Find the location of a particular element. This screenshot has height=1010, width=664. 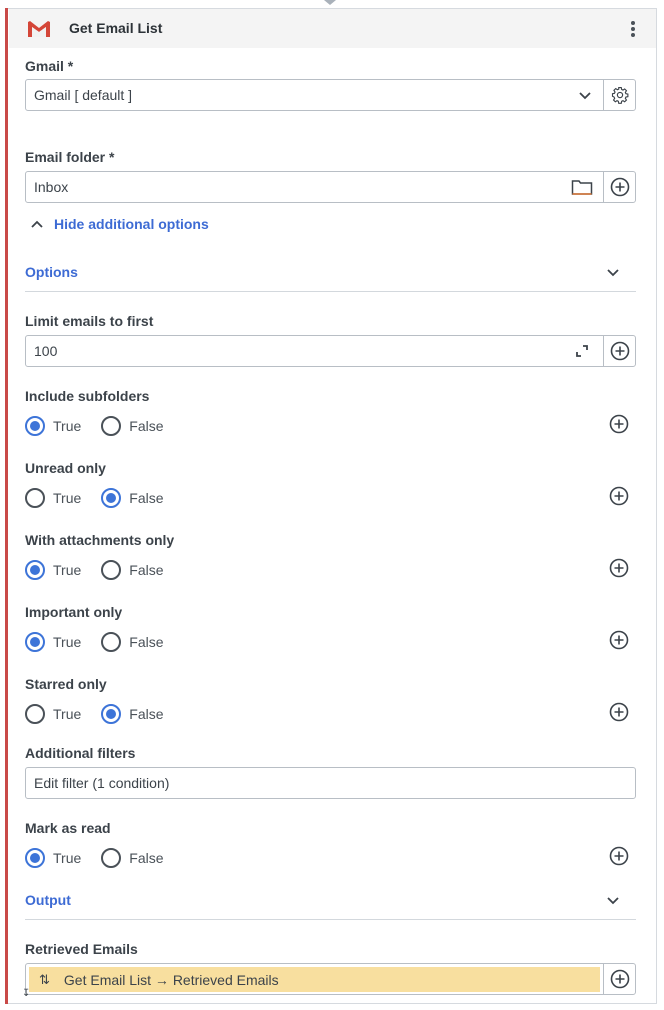

gmail-logo-icon is located at coordinates (39, 29).